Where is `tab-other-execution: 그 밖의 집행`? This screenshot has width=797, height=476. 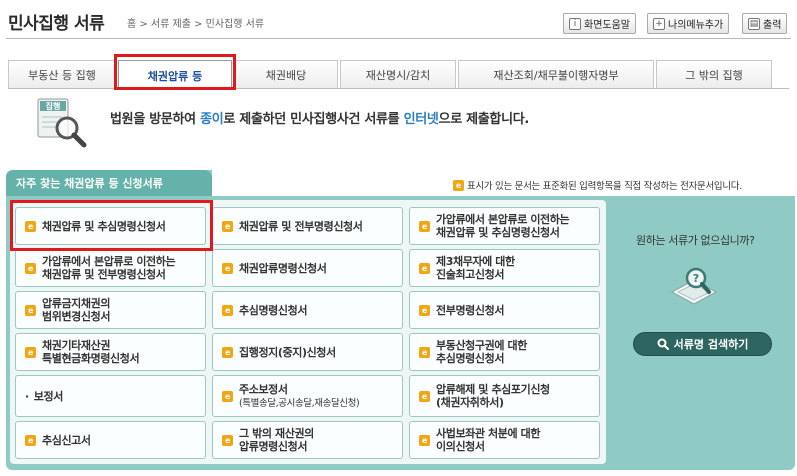
tab-other-execution: 그 밖의 집행 is located at coordinates (714, 74).